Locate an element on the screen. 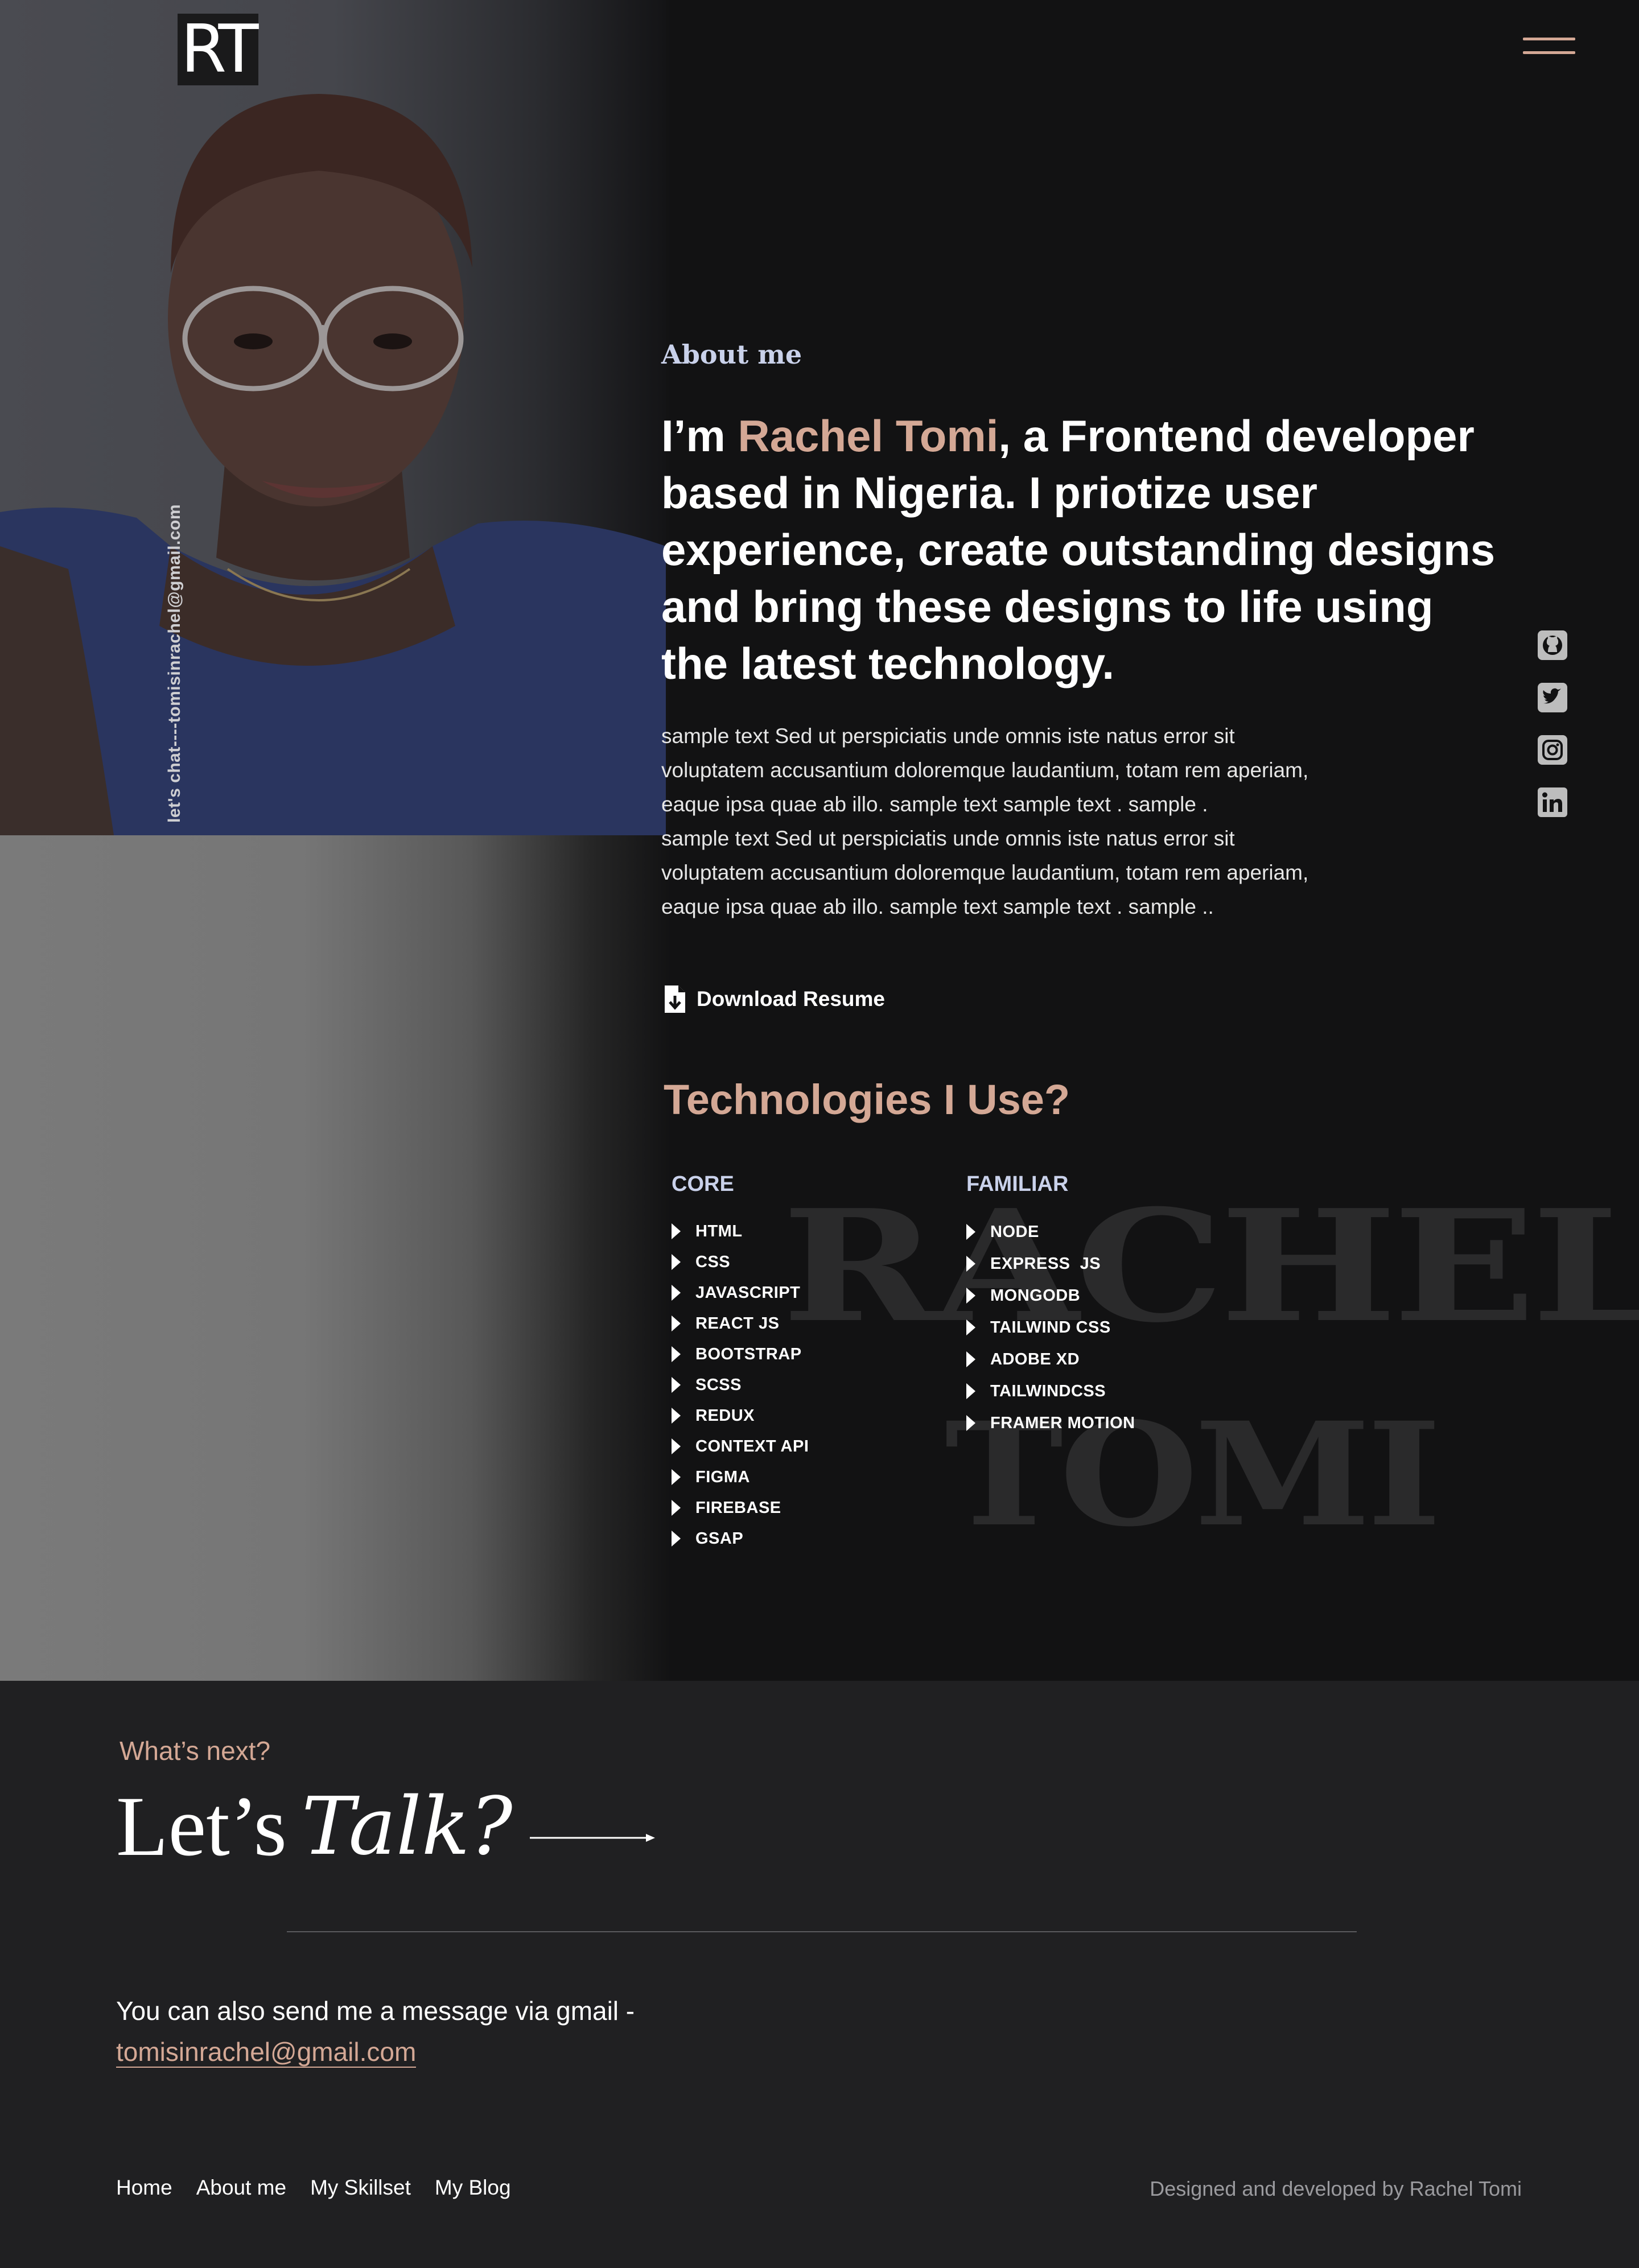  tech-item: BOOTSTRAP is located at coordinates (740, 1355).